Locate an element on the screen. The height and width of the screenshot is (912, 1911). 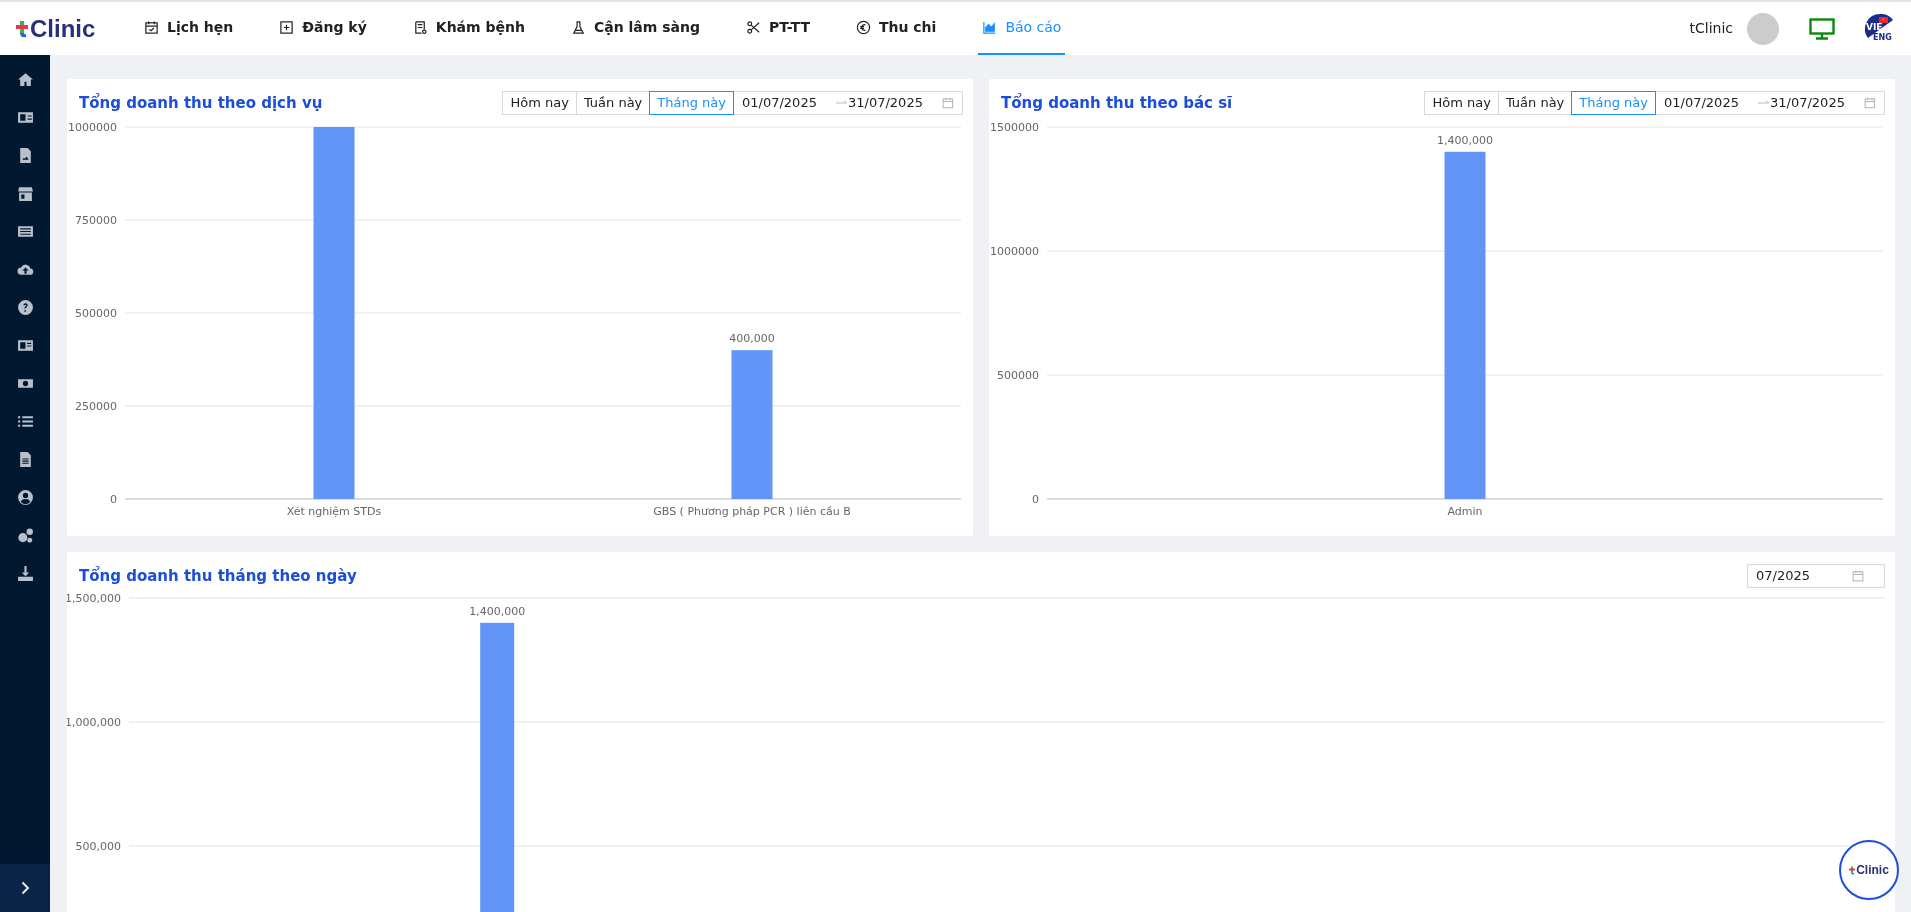
axis-tick-label: 1500000 is located at coordinates (1014, 127).